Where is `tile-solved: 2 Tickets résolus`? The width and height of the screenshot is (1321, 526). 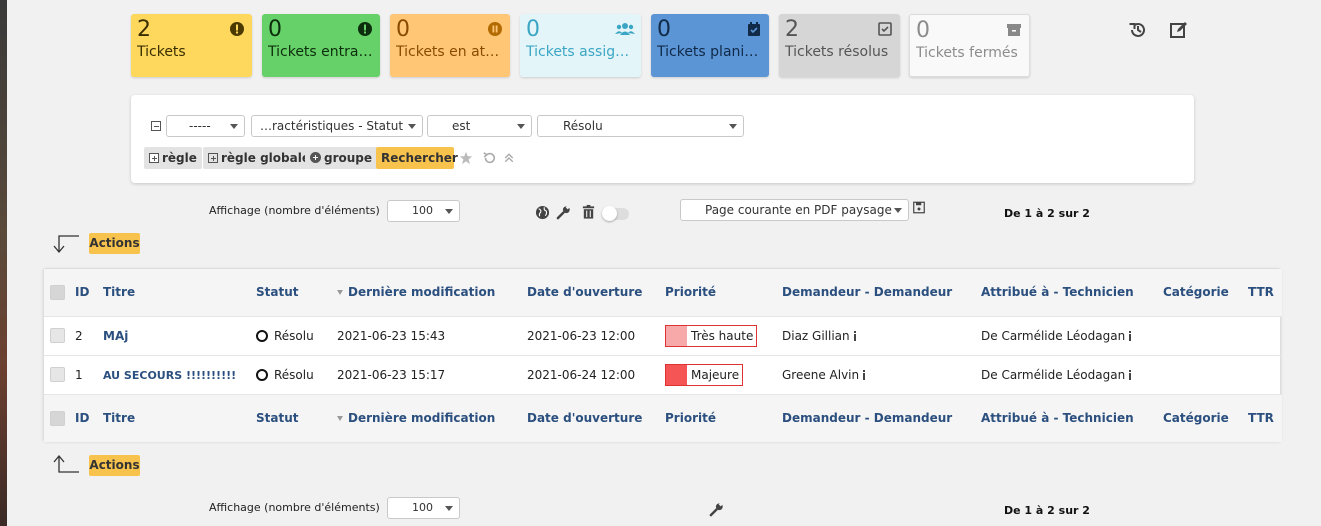 tile-solved: 2 Tickets résolus is located at coordinates (839, 45).